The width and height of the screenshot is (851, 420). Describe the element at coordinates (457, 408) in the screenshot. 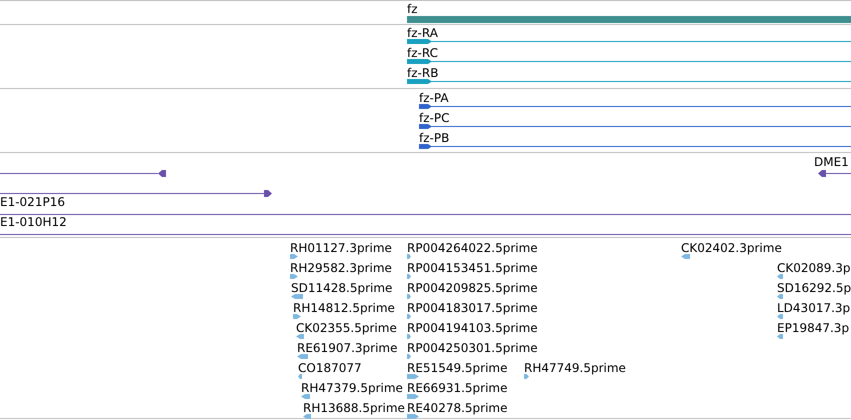

I see `feature-label: RE40278.5prime` at that location.